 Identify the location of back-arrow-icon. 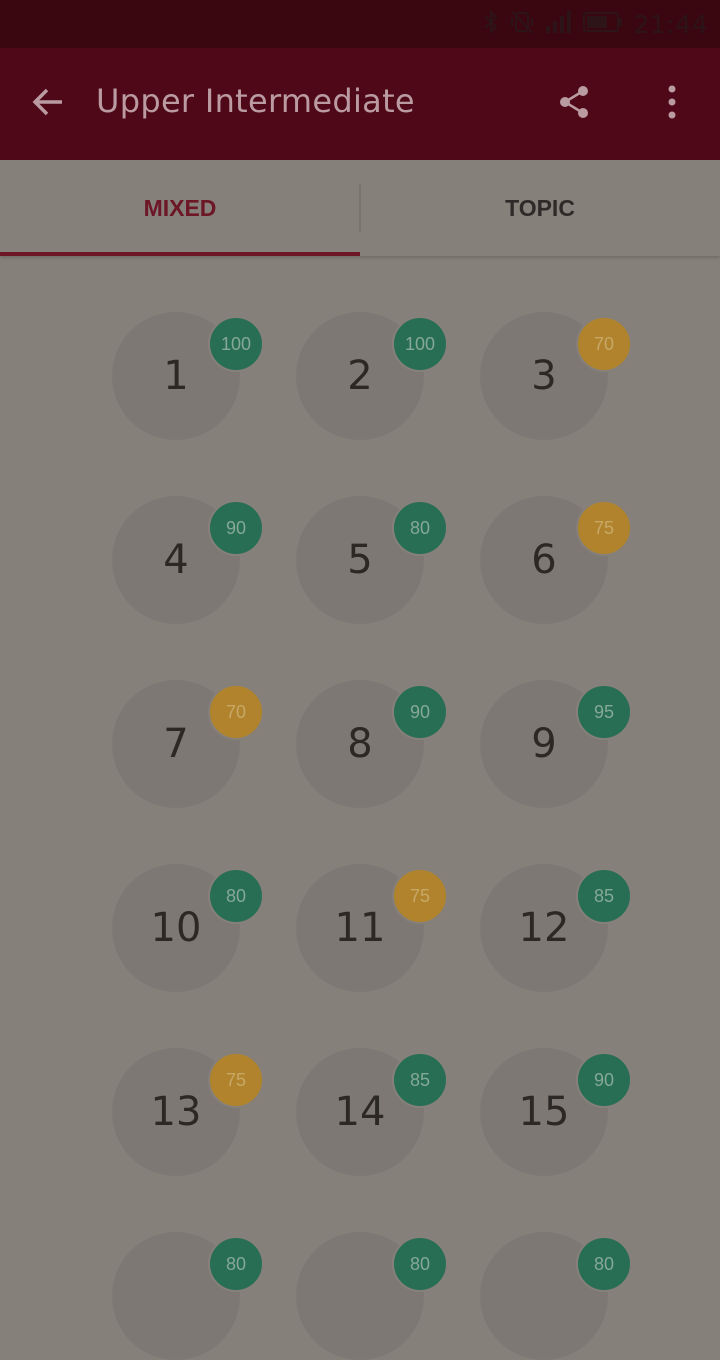
(48, 104).